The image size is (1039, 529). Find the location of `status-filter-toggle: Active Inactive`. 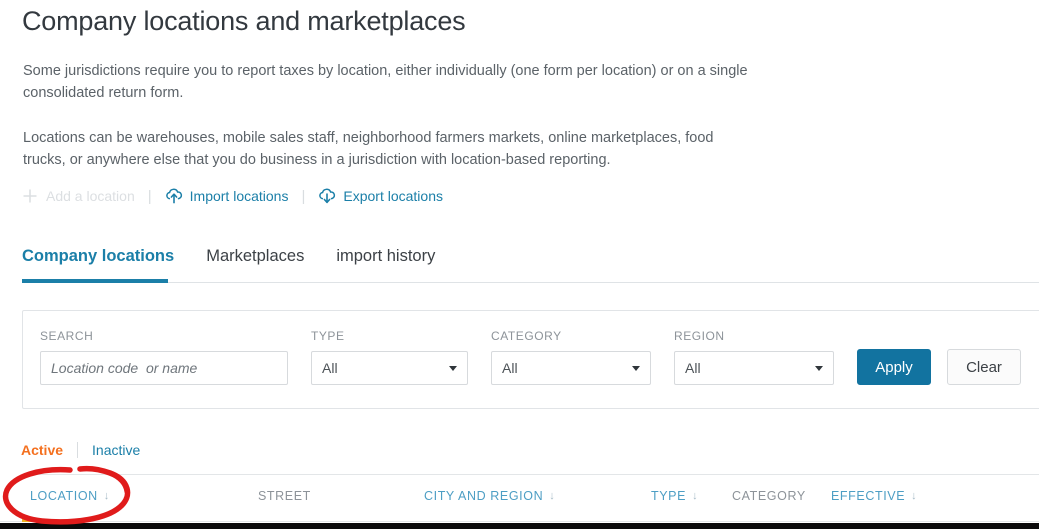

status-filter-toggle: Active Inactive is located at coordinates (80, 450).